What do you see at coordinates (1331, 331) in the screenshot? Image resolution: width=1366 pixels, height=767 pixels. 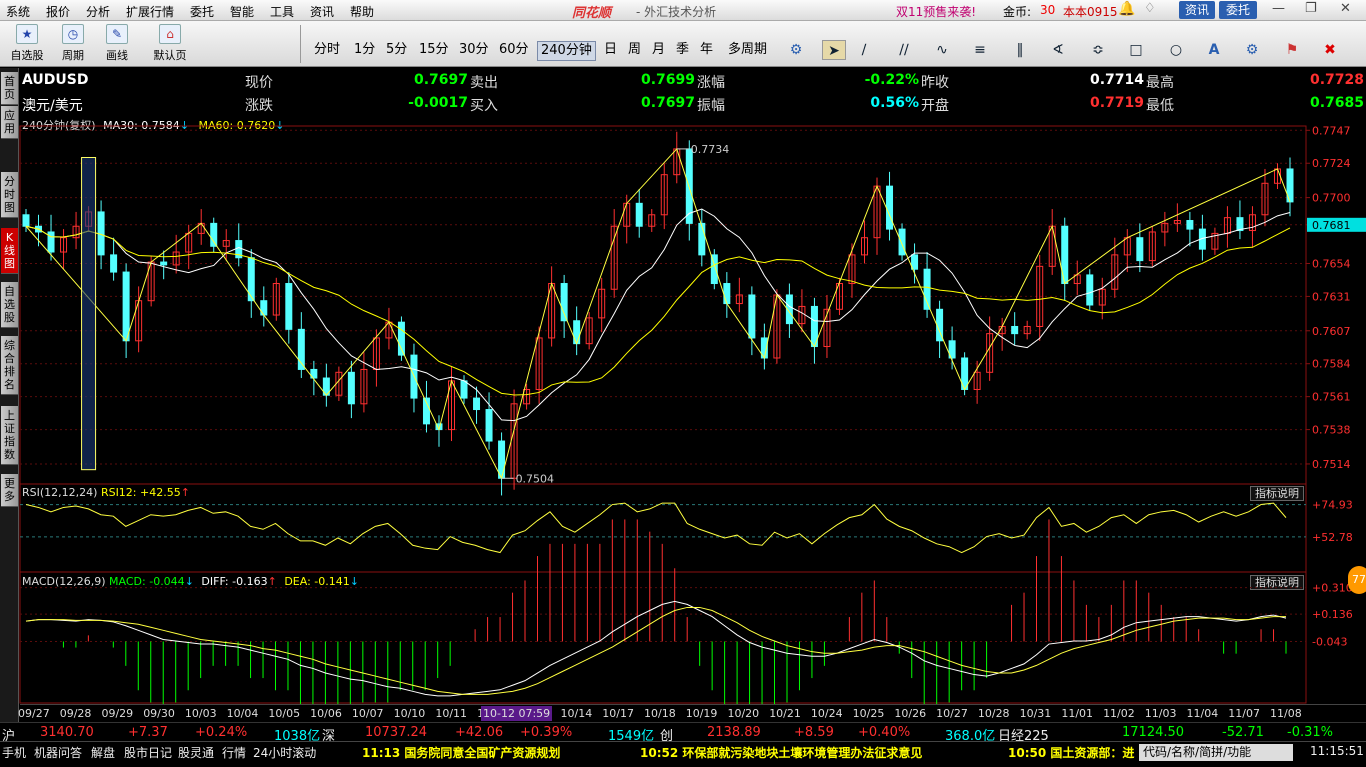 I see `price-tick-label: 0.7607` at bounding box center [1331, 331].